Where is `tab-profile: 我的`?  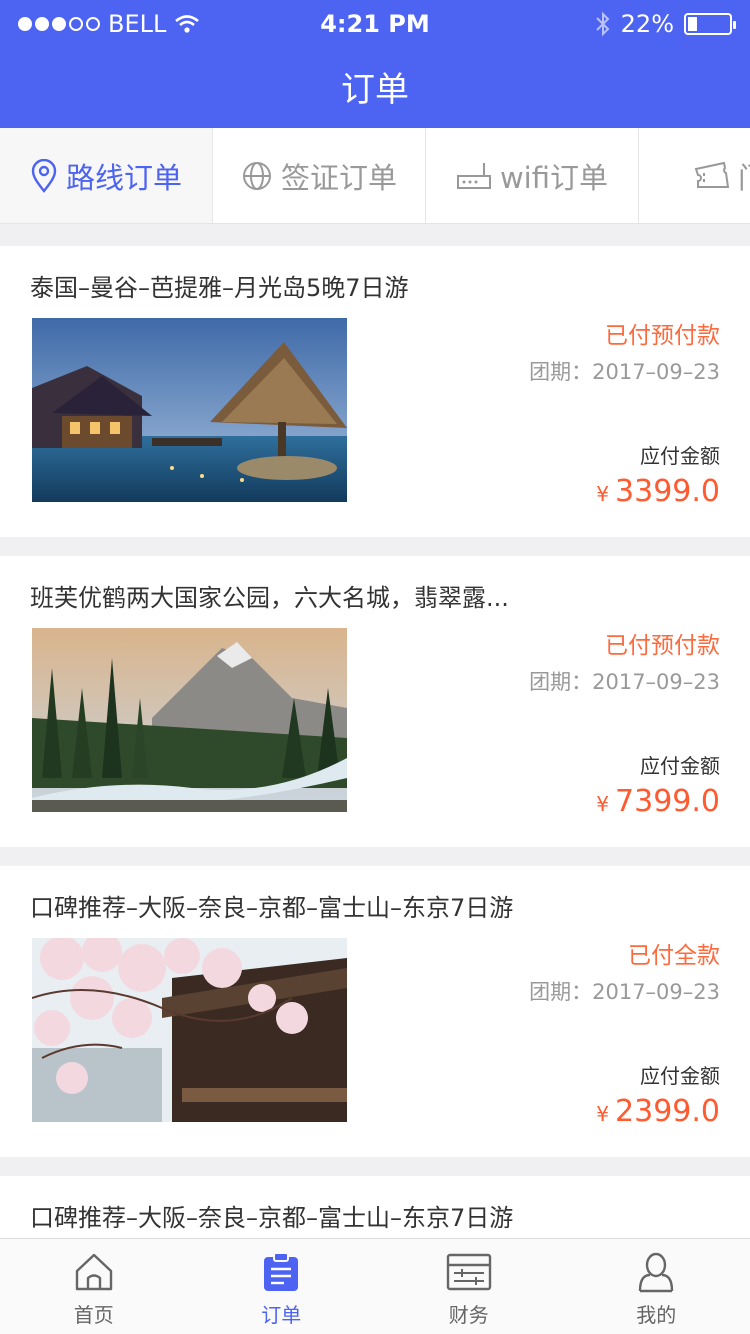
tab-profile: 我的 is located at coordinates (656, 1286).